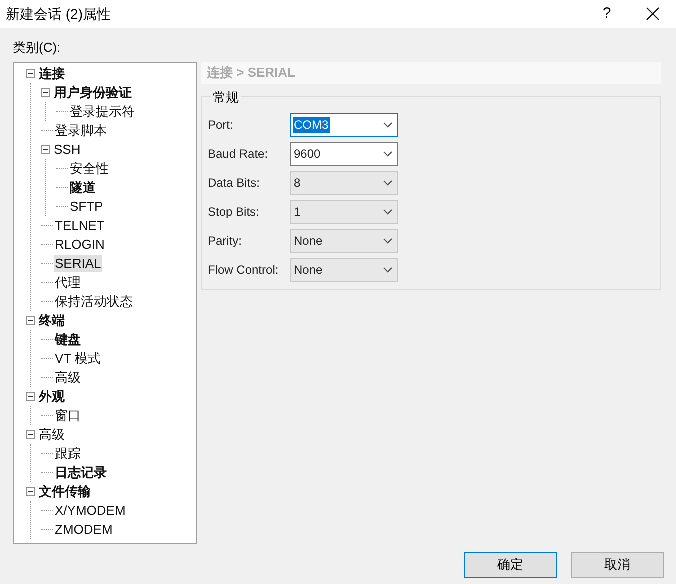 The image size is (676, 584). What do you see at coordinates (84, 529) in the screenshot?
I see `tree-item: ZMODEM` at bounding box center [84, 529].